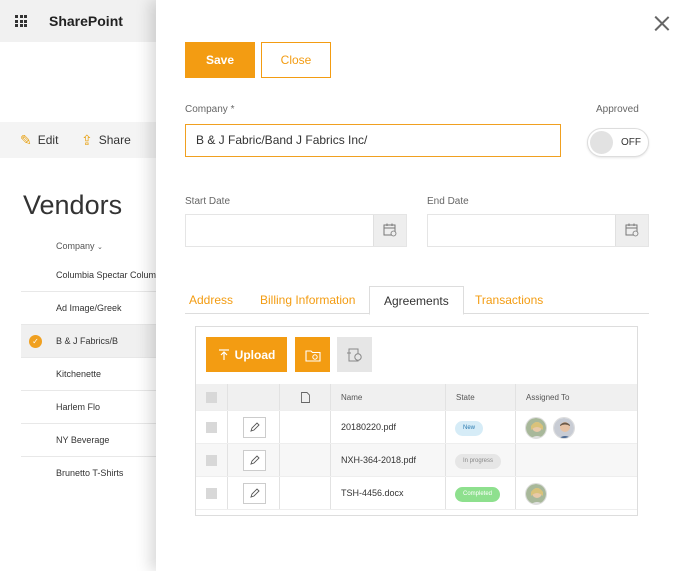 Image resolution: width=688 pixels, height=571 pixels. I want to click on table-row: 20180220.pdf New, so click(416, 427).